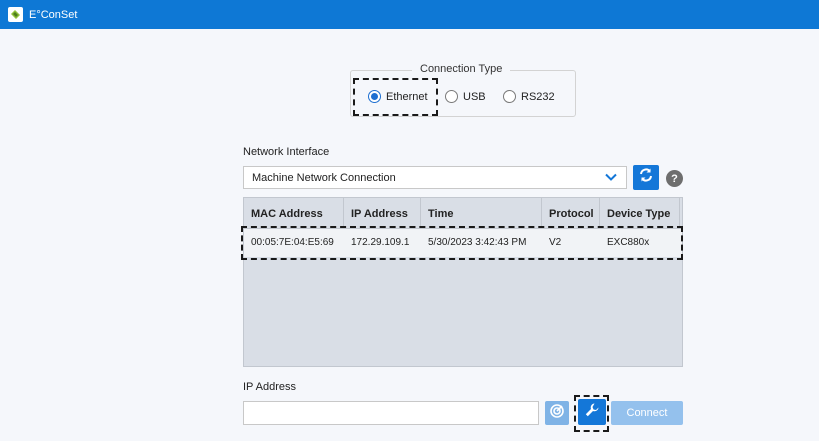  What do you see at coordinates (407, 96) in the screenshot?
I see `radio-ethernet-label: Ethernet` at bounding box center [407, 96].